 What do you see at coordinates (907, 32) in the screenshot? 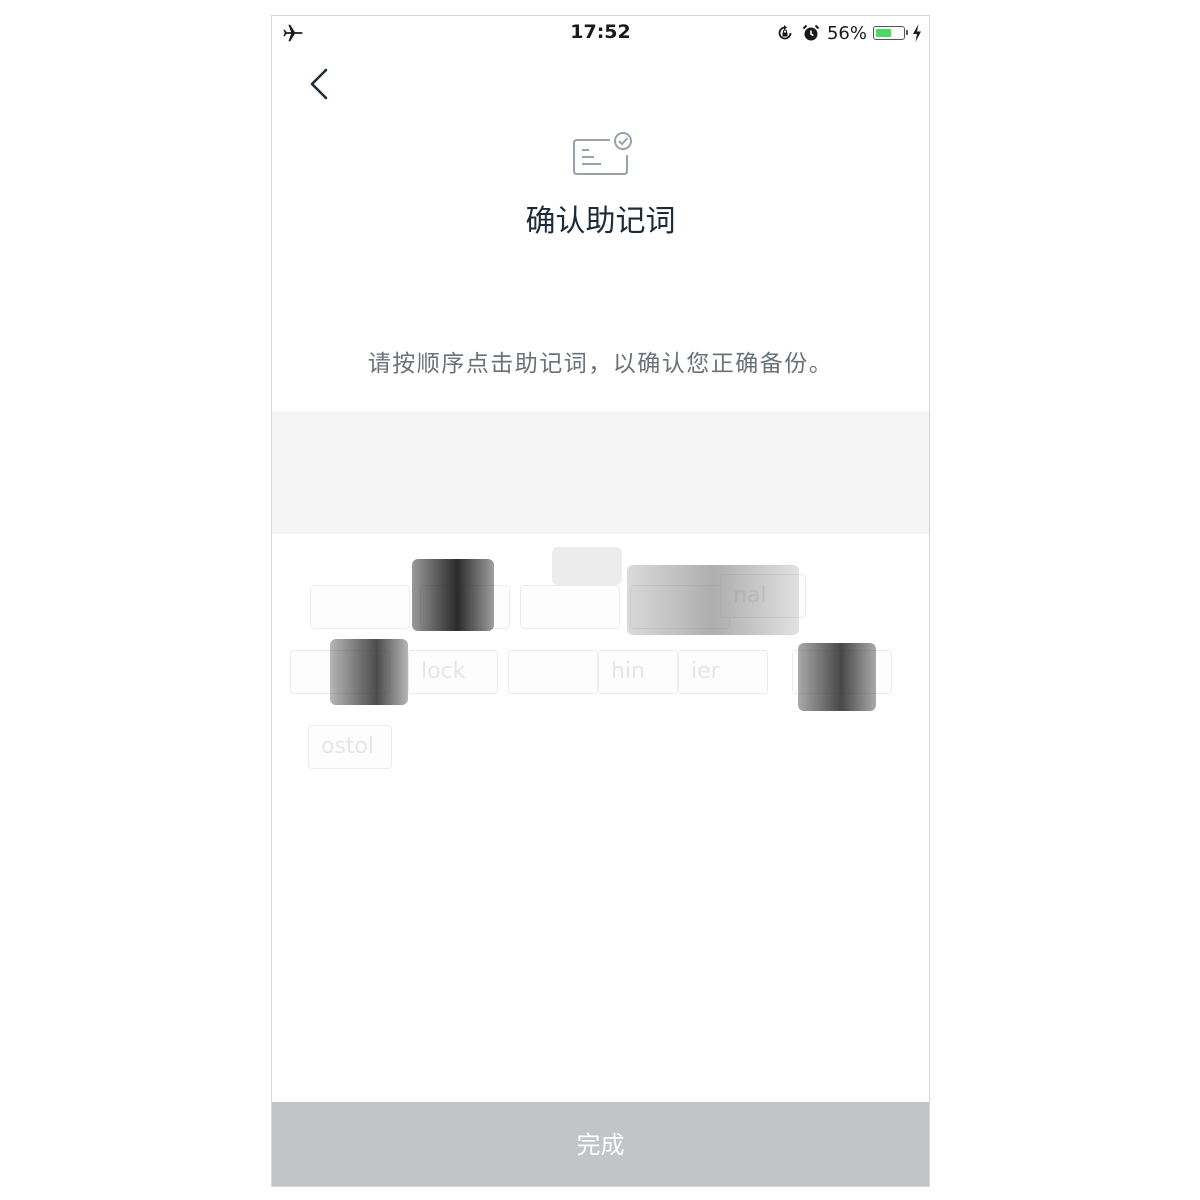
I see `battery-tip` at bounding box center [907, 32].